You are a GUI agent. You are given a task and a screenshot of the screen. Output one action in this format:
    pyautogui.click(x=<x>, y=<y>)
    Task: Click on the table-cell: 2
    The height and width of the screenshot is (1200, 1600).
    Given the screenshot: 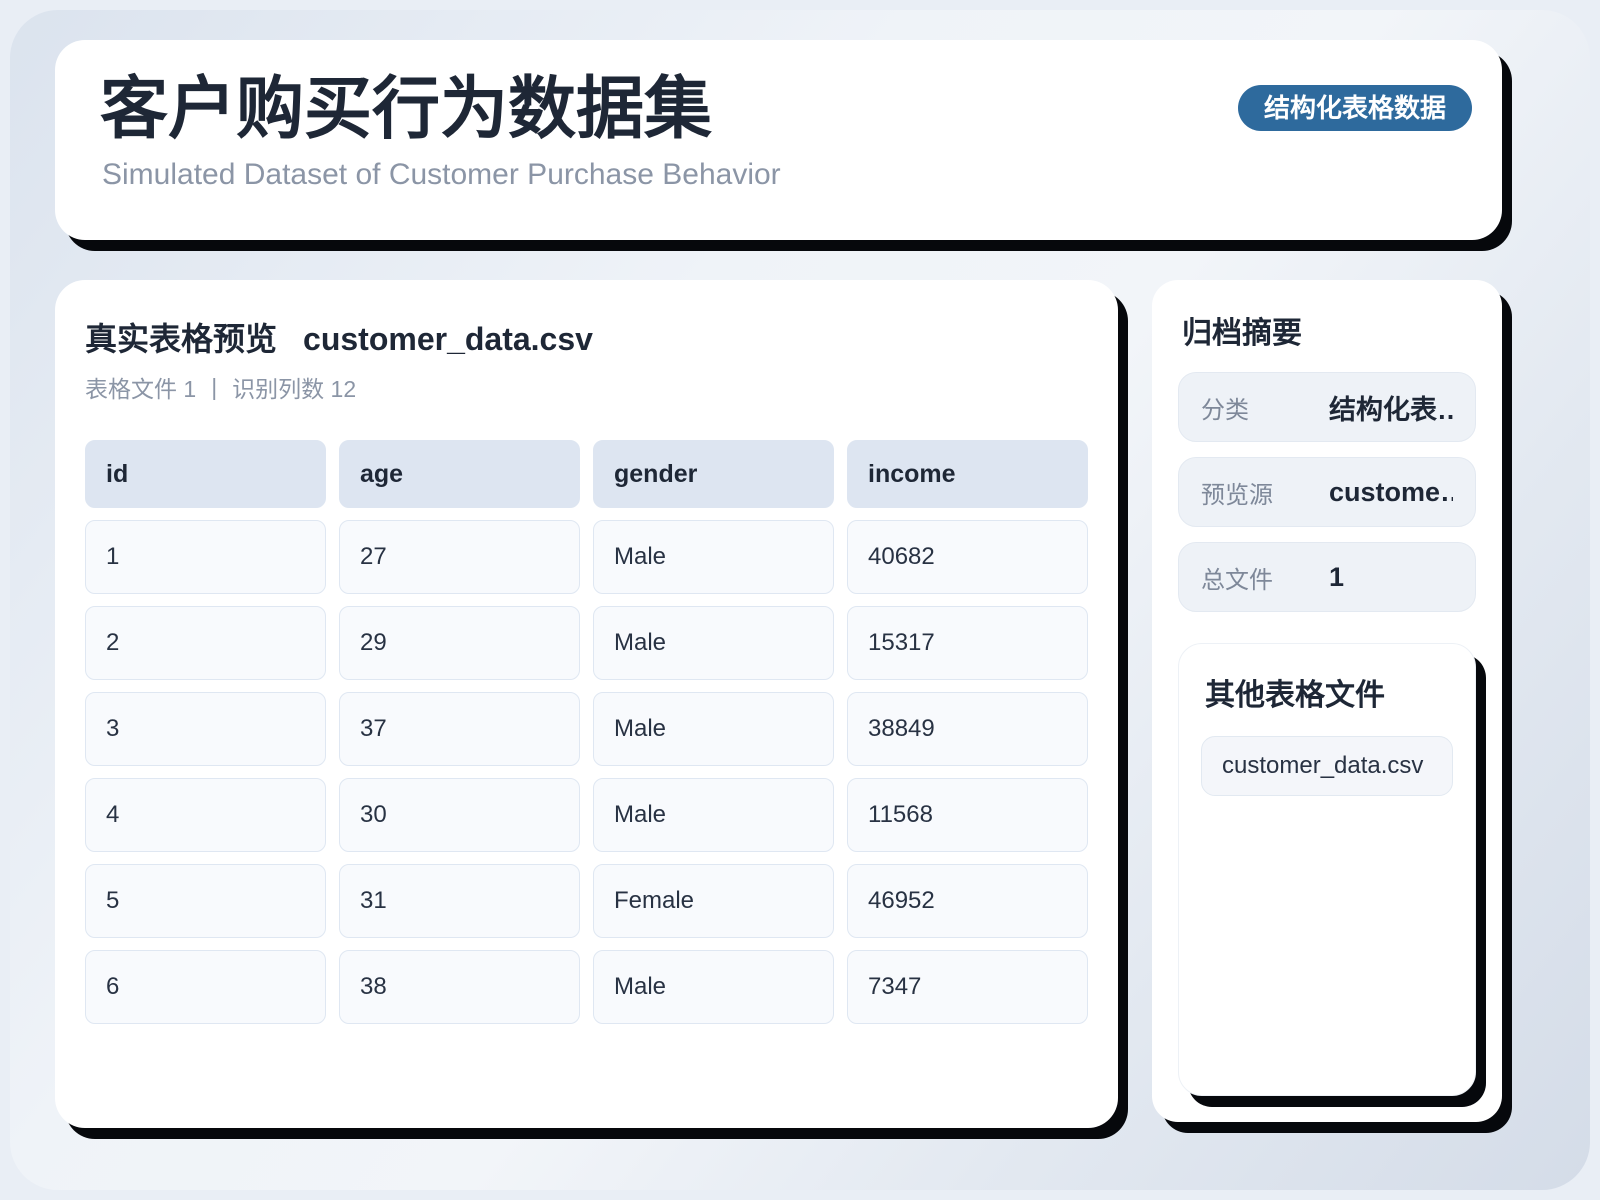 What is the action you would take?
    pyautogui.click(x=205, y=643)
    